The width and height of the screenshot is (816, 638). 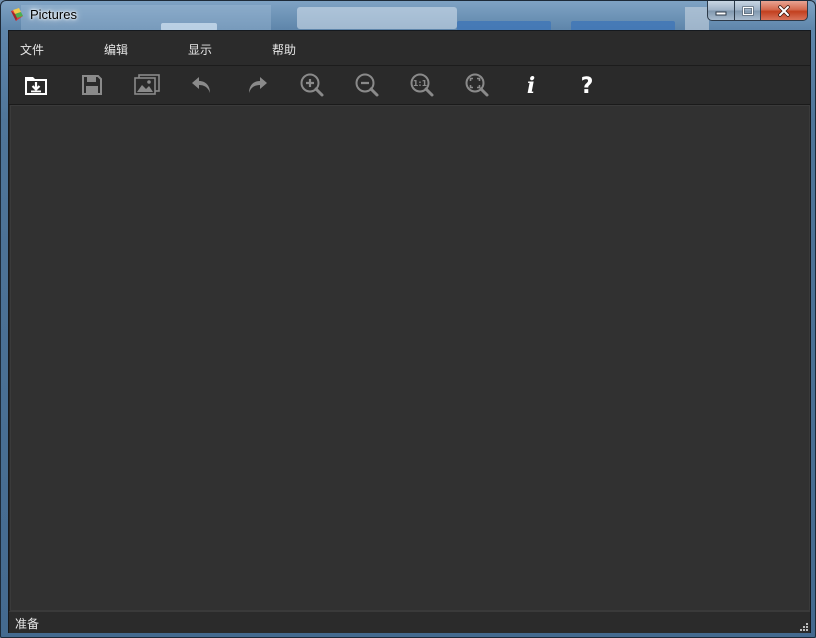 I want to click on zoom-in-button, so click(x=312, y=85).